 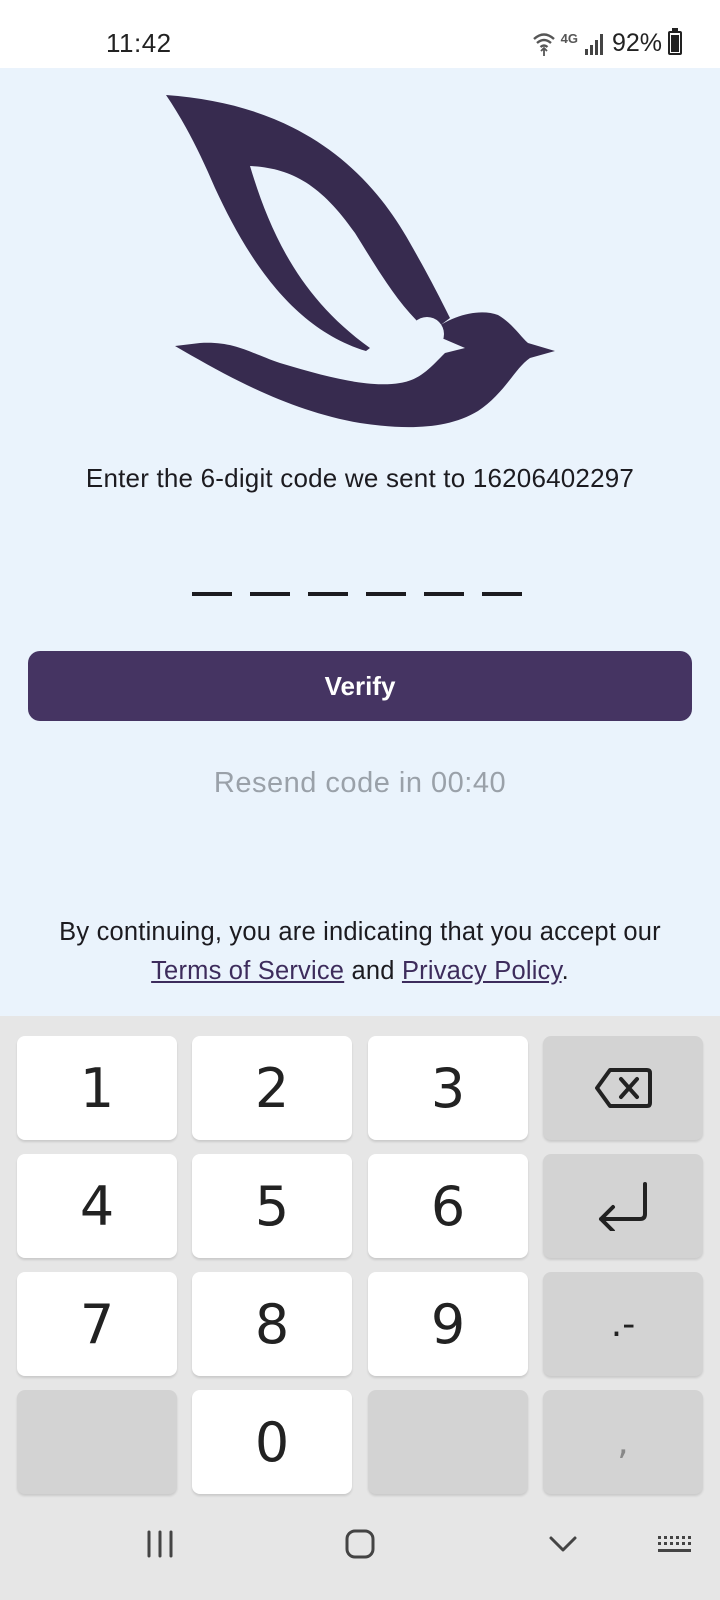 I want to click on key-3: 3, so click(x=448, y=1088).